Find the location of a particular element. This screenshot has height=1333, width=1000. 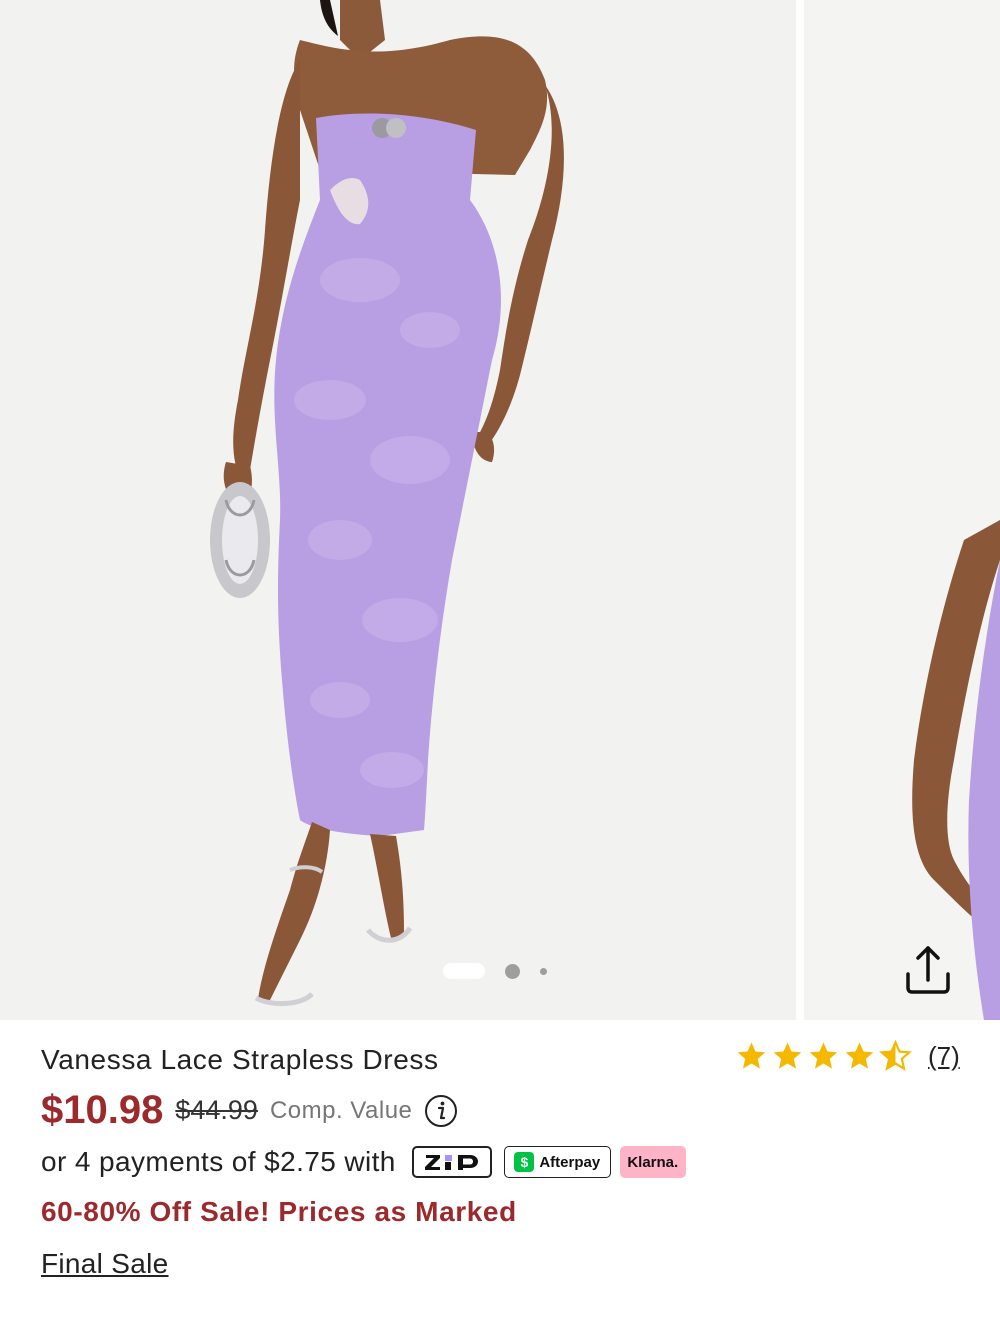

carousel-dot-active is located at coordinates (464, 971).